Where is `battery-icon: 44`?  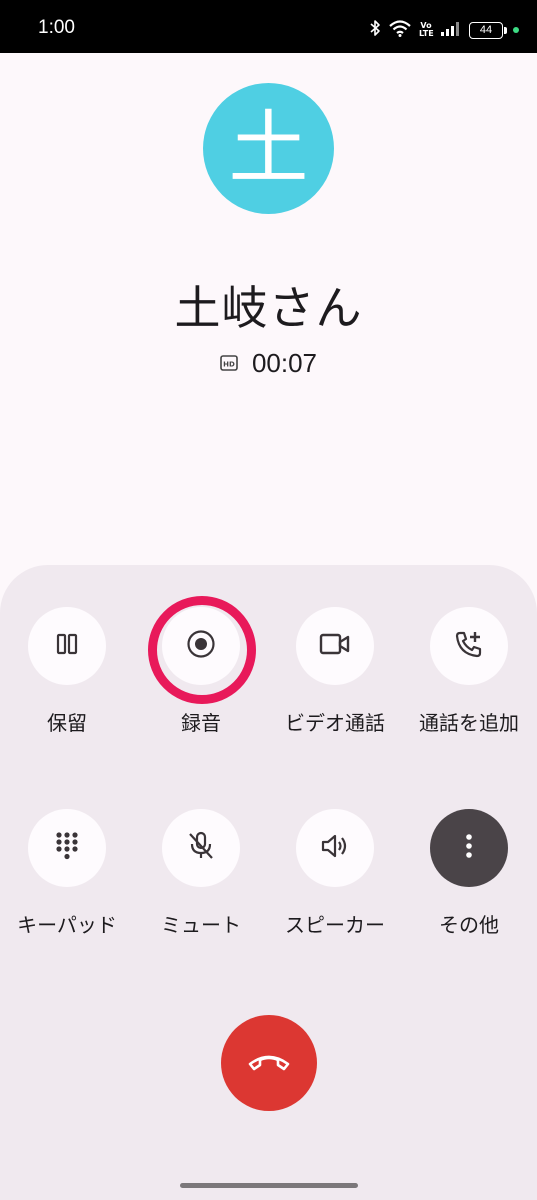 battery-icon: 44 is located at coordinates (488, 30).